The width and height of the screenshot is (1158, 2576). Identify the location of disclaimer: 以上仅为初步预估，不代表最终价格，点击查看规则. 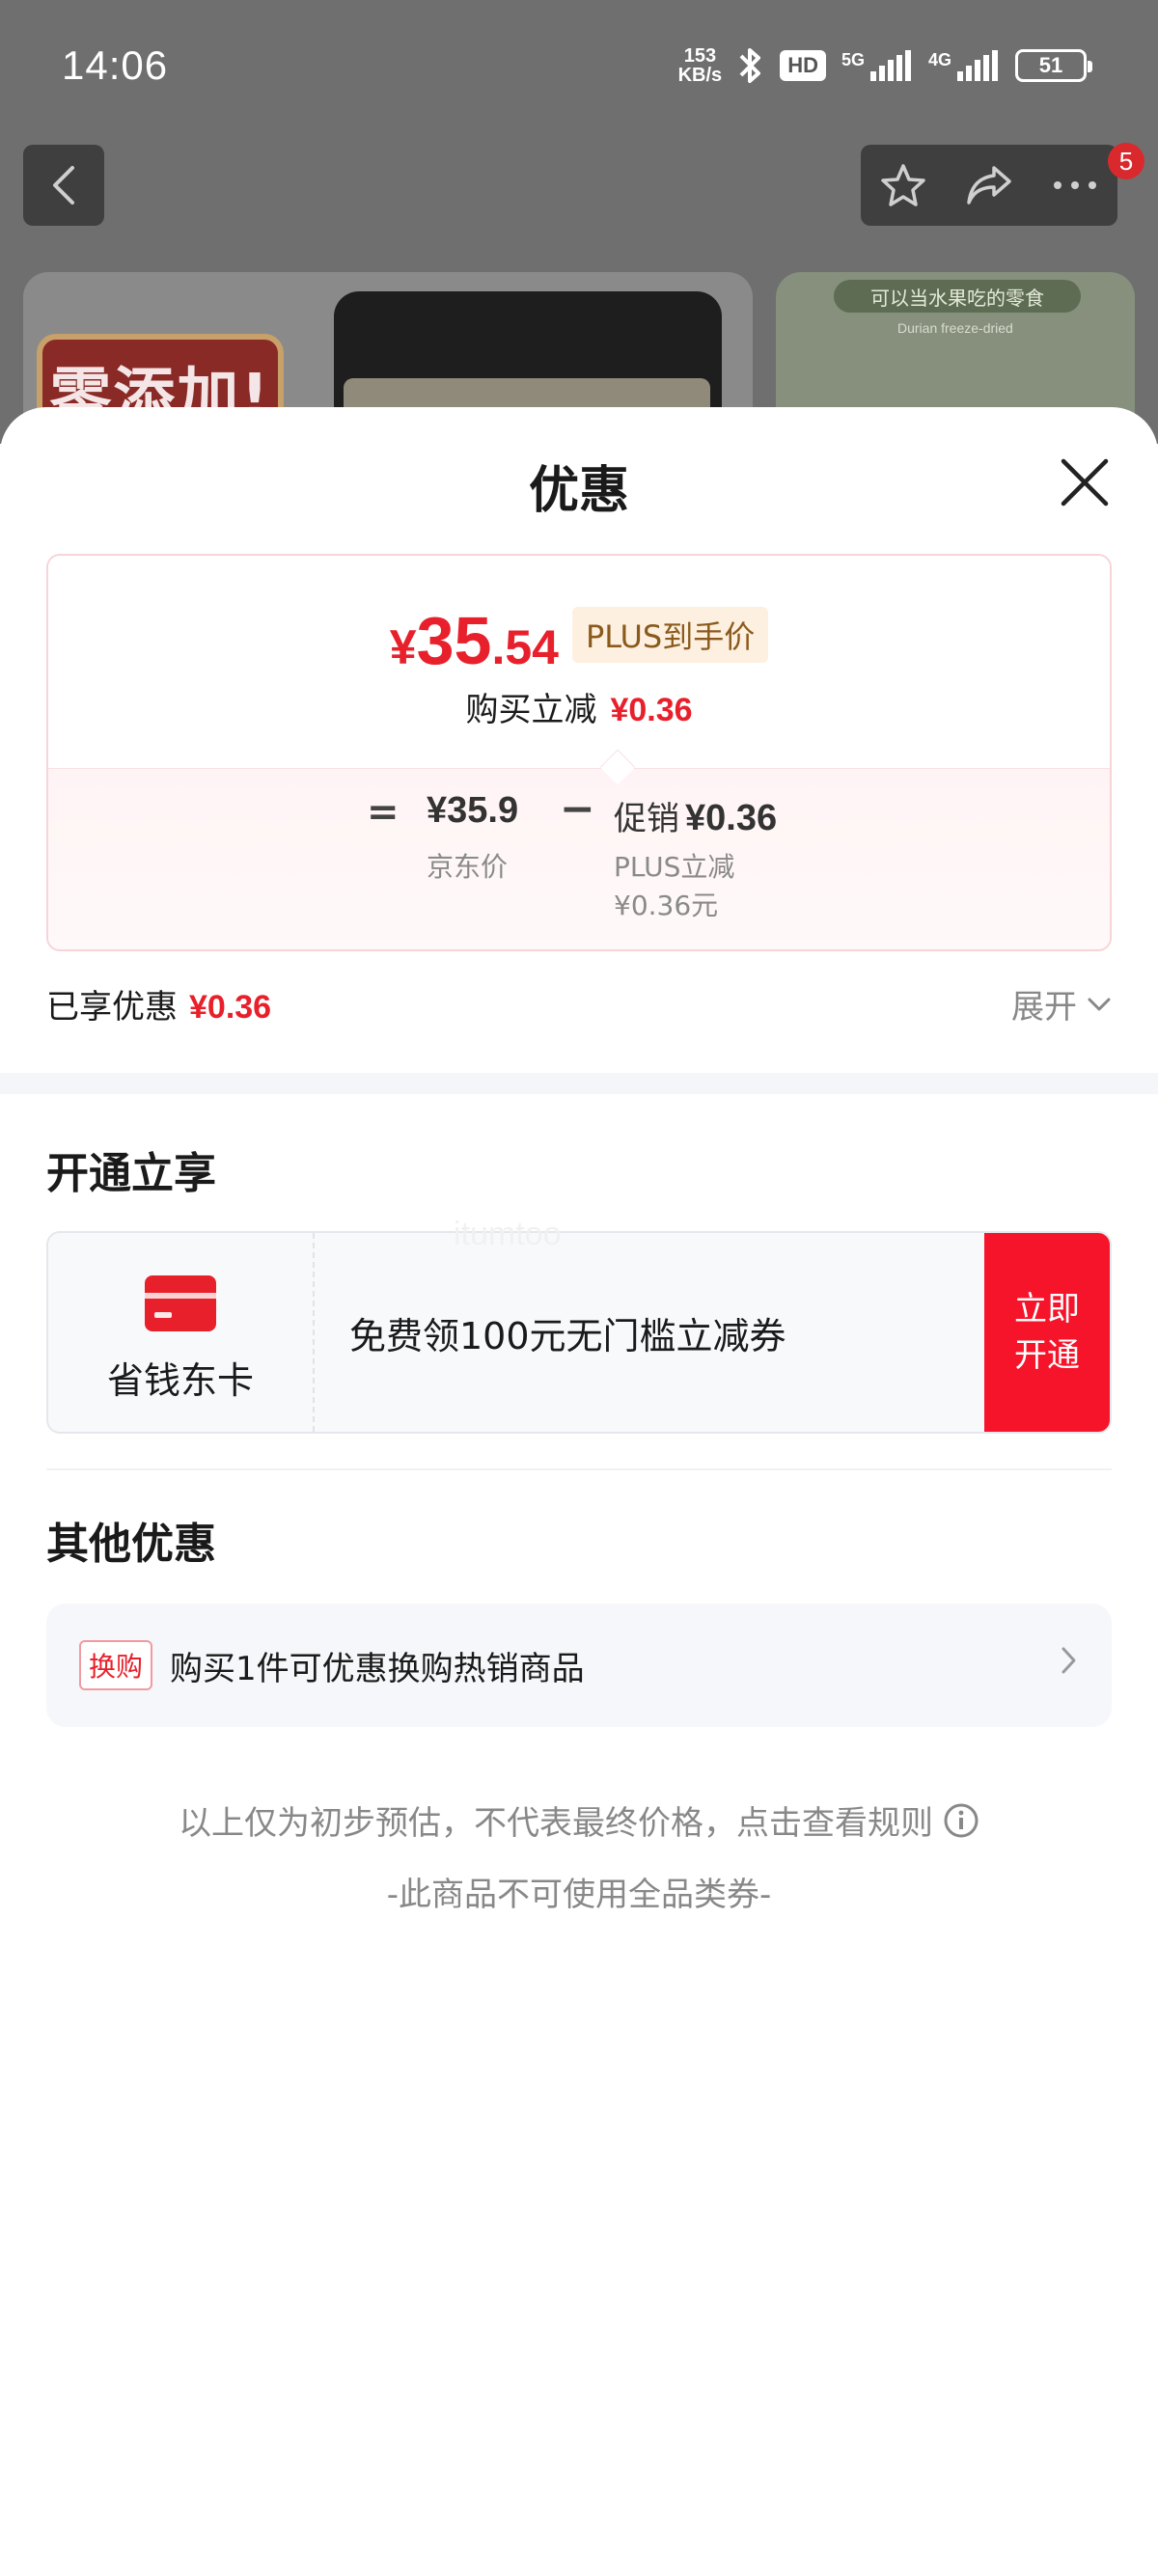
(579, 1820).